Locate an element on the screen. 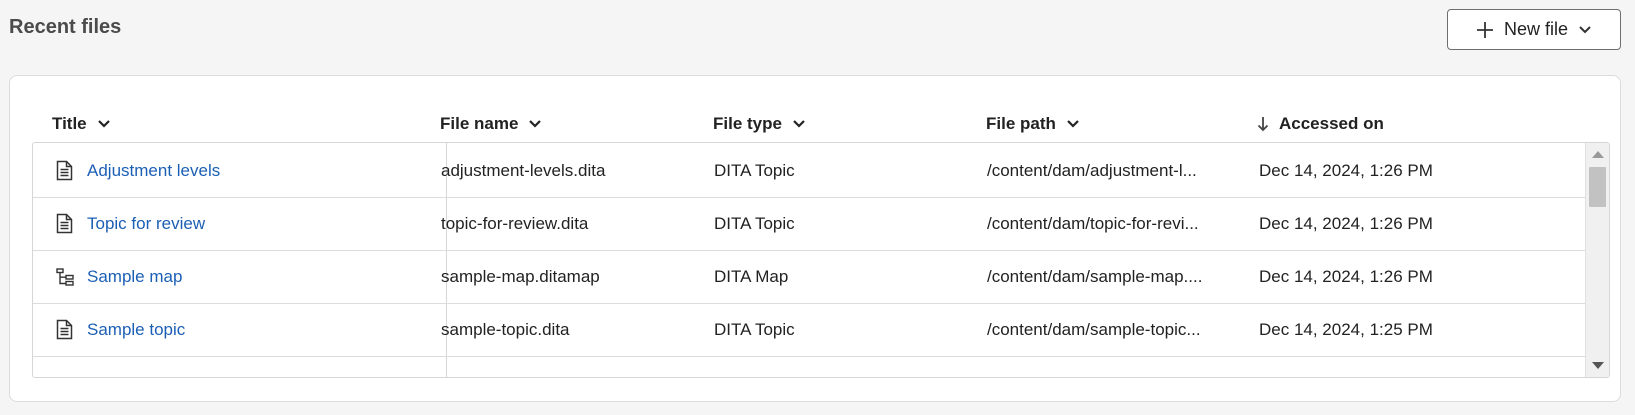 The width and height of the screenshot is (1635, 415). accessed-on-cell: Dec 14, 2024, 1:25 PM is located at coordinates (1346, 329).